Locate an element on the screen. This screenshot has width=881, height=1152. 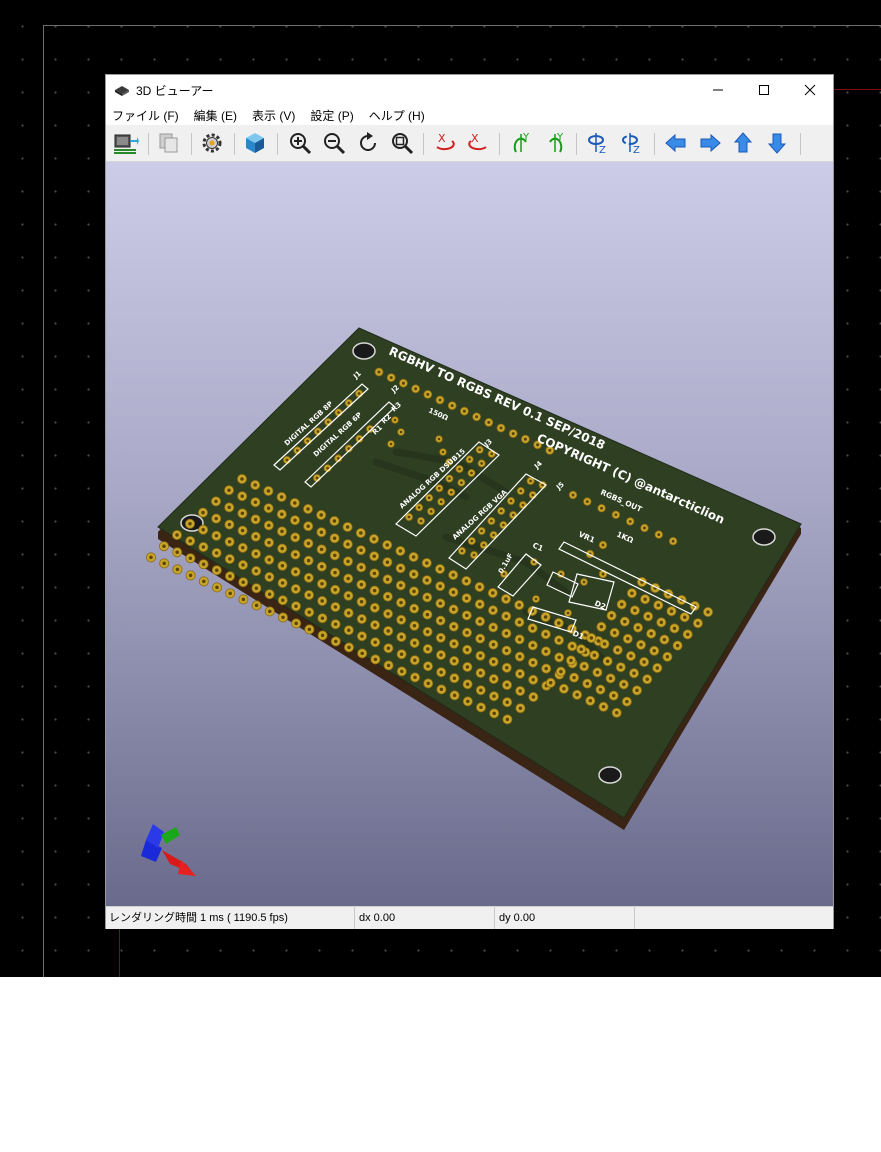
minimize-button is located at coordinates (718, 90).